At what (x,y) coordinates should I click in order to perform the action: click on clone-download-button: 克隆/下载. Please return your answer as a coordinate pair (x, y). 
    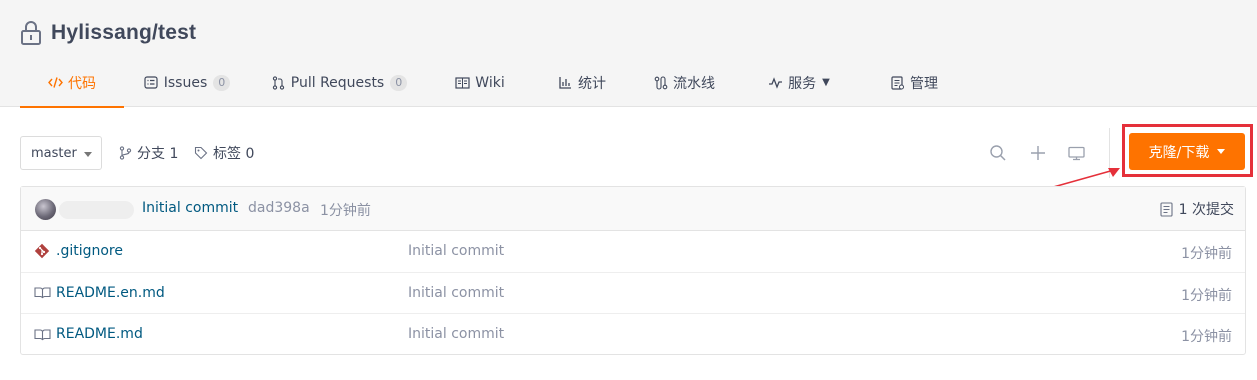
    Looking at the image, I should click on (1187, 151).